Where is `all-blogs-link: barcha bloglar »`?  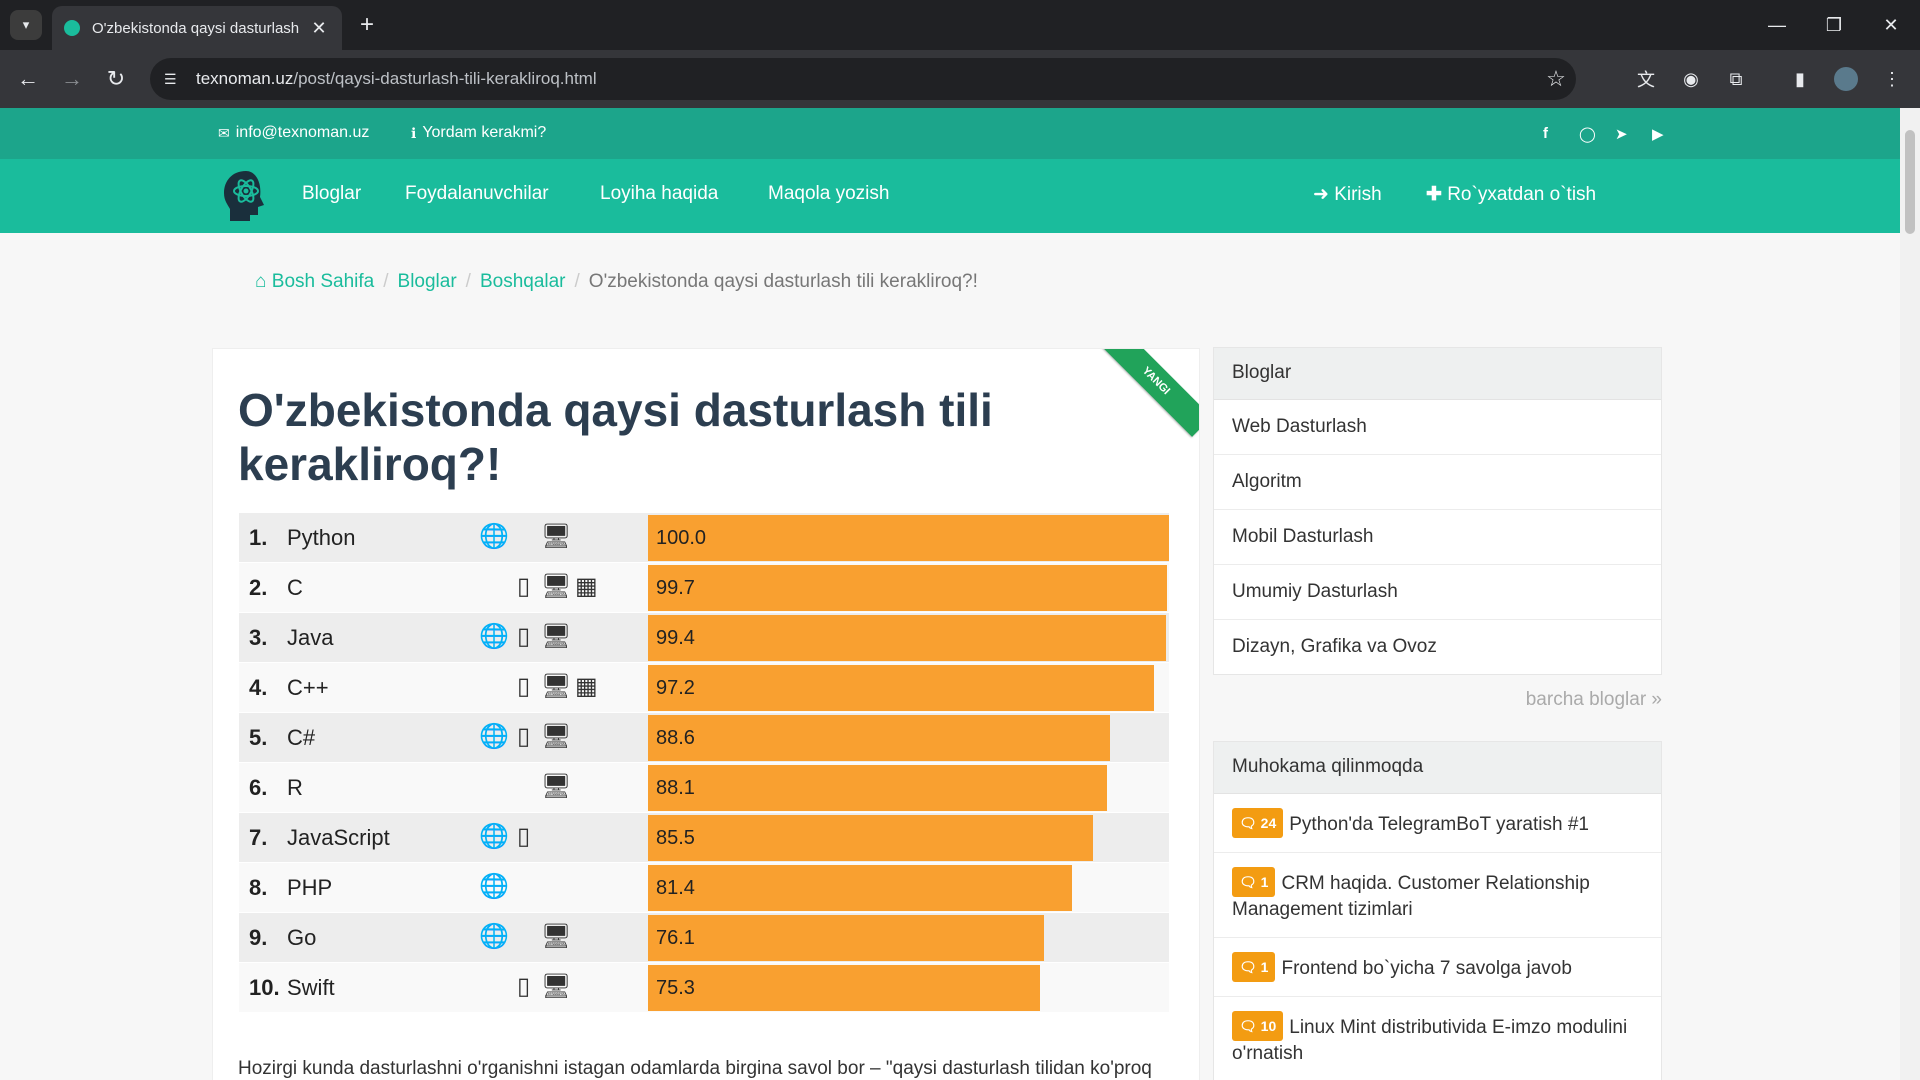
all-blogs-link: barcha bloglar » is located at coordinates (1521, 700).